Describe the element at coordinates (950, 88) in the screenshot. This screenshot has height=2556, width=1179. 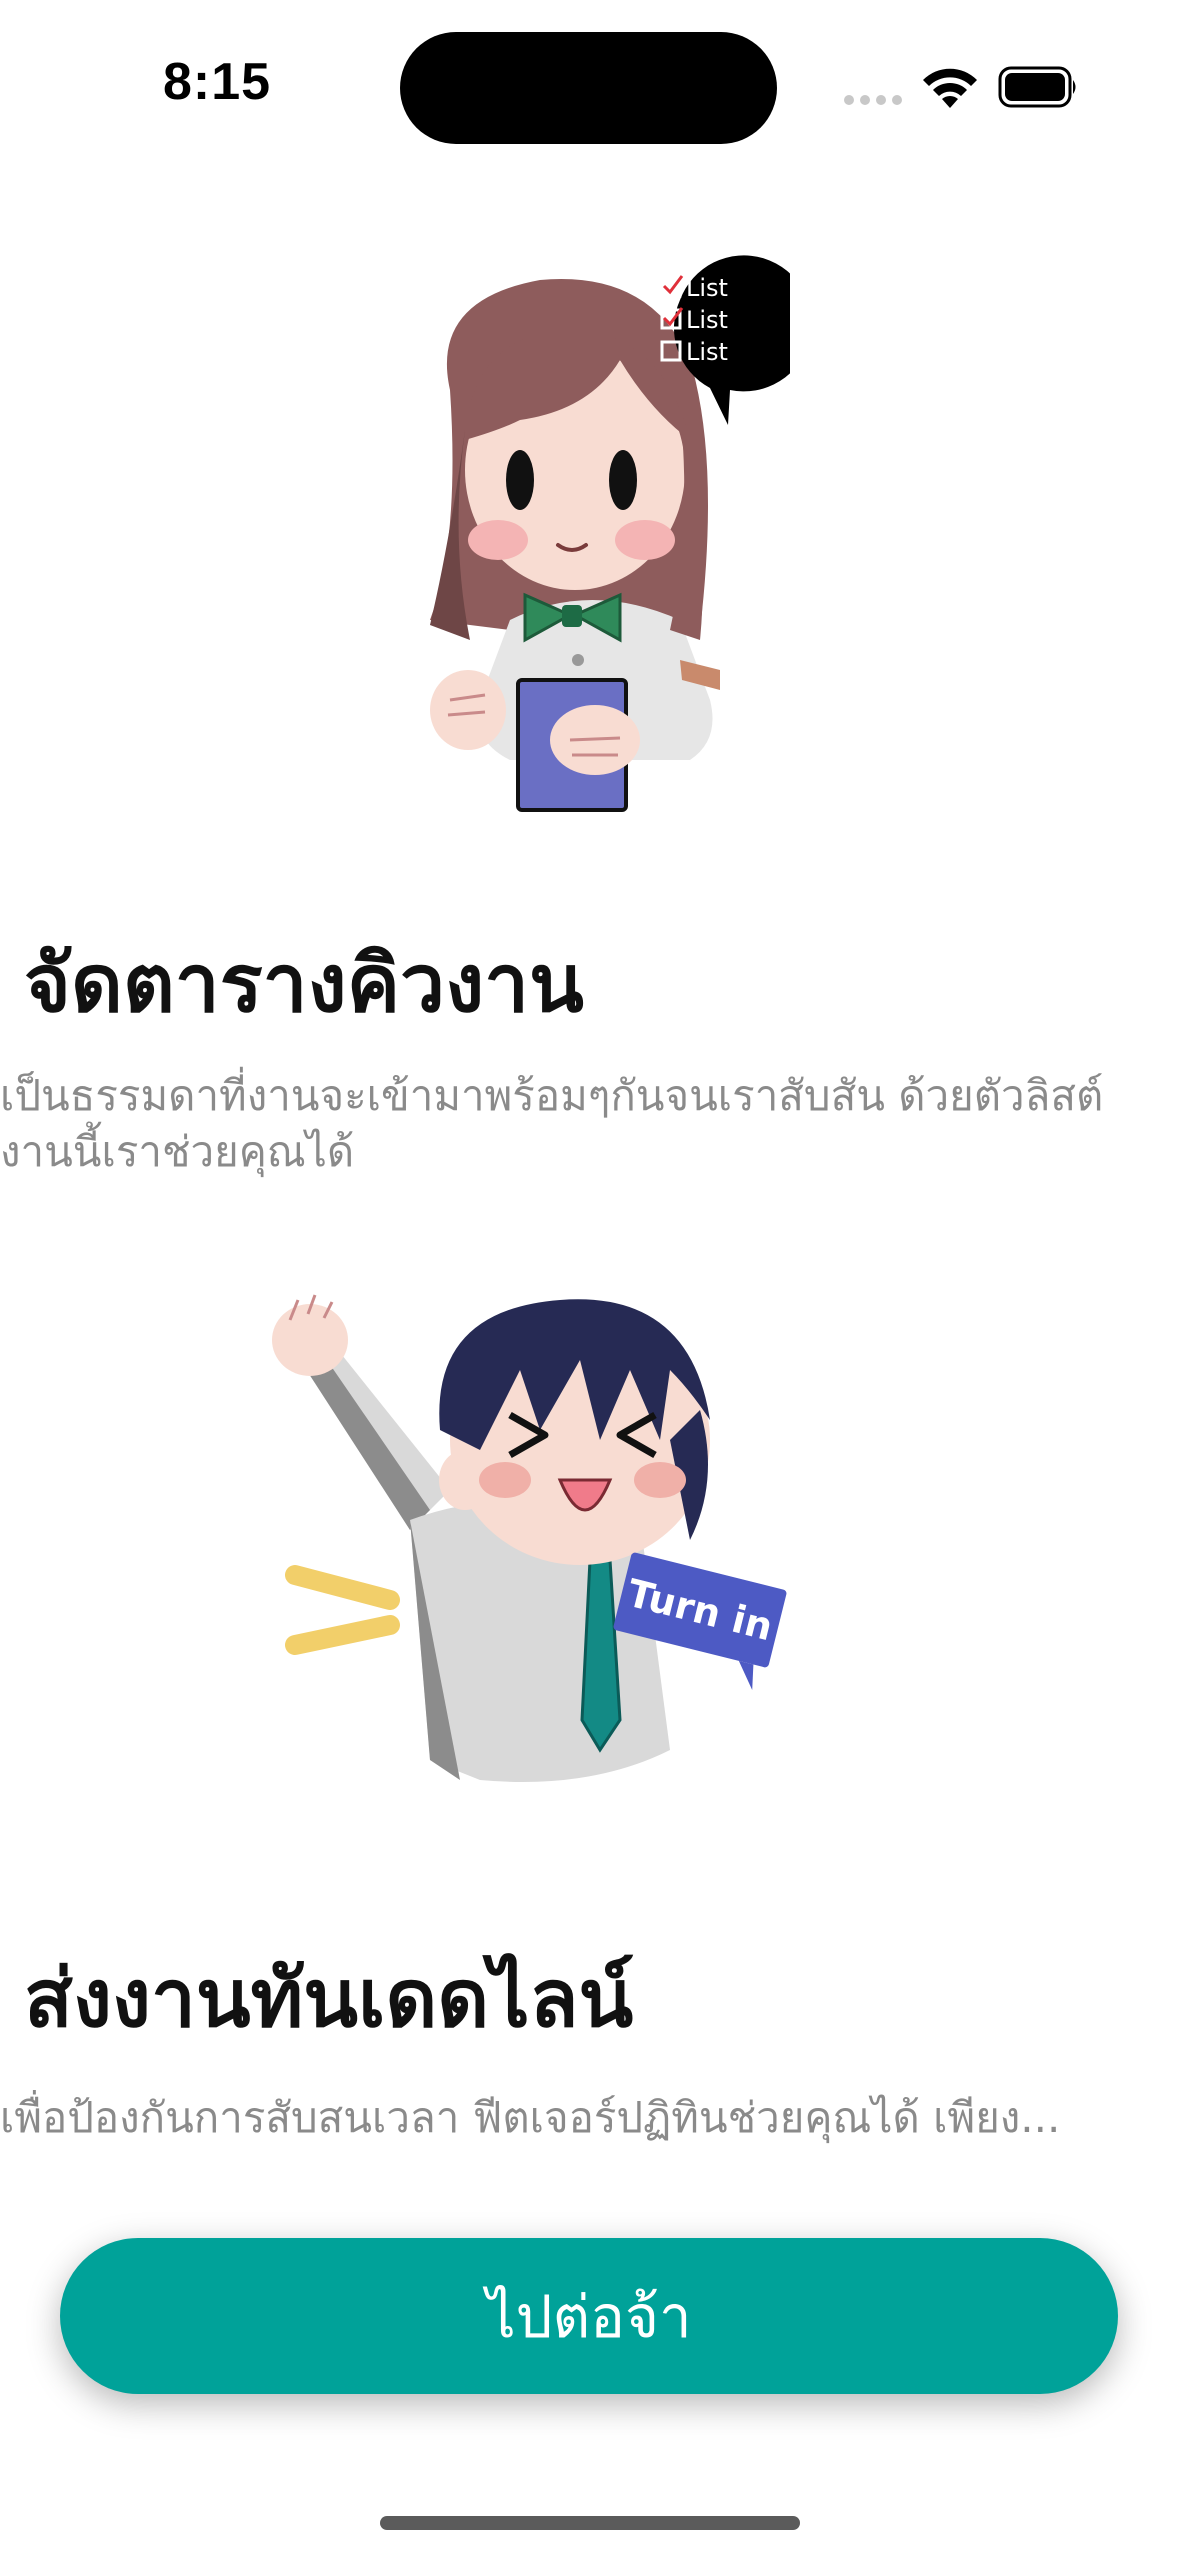
I see `wifi-icon` at that location.